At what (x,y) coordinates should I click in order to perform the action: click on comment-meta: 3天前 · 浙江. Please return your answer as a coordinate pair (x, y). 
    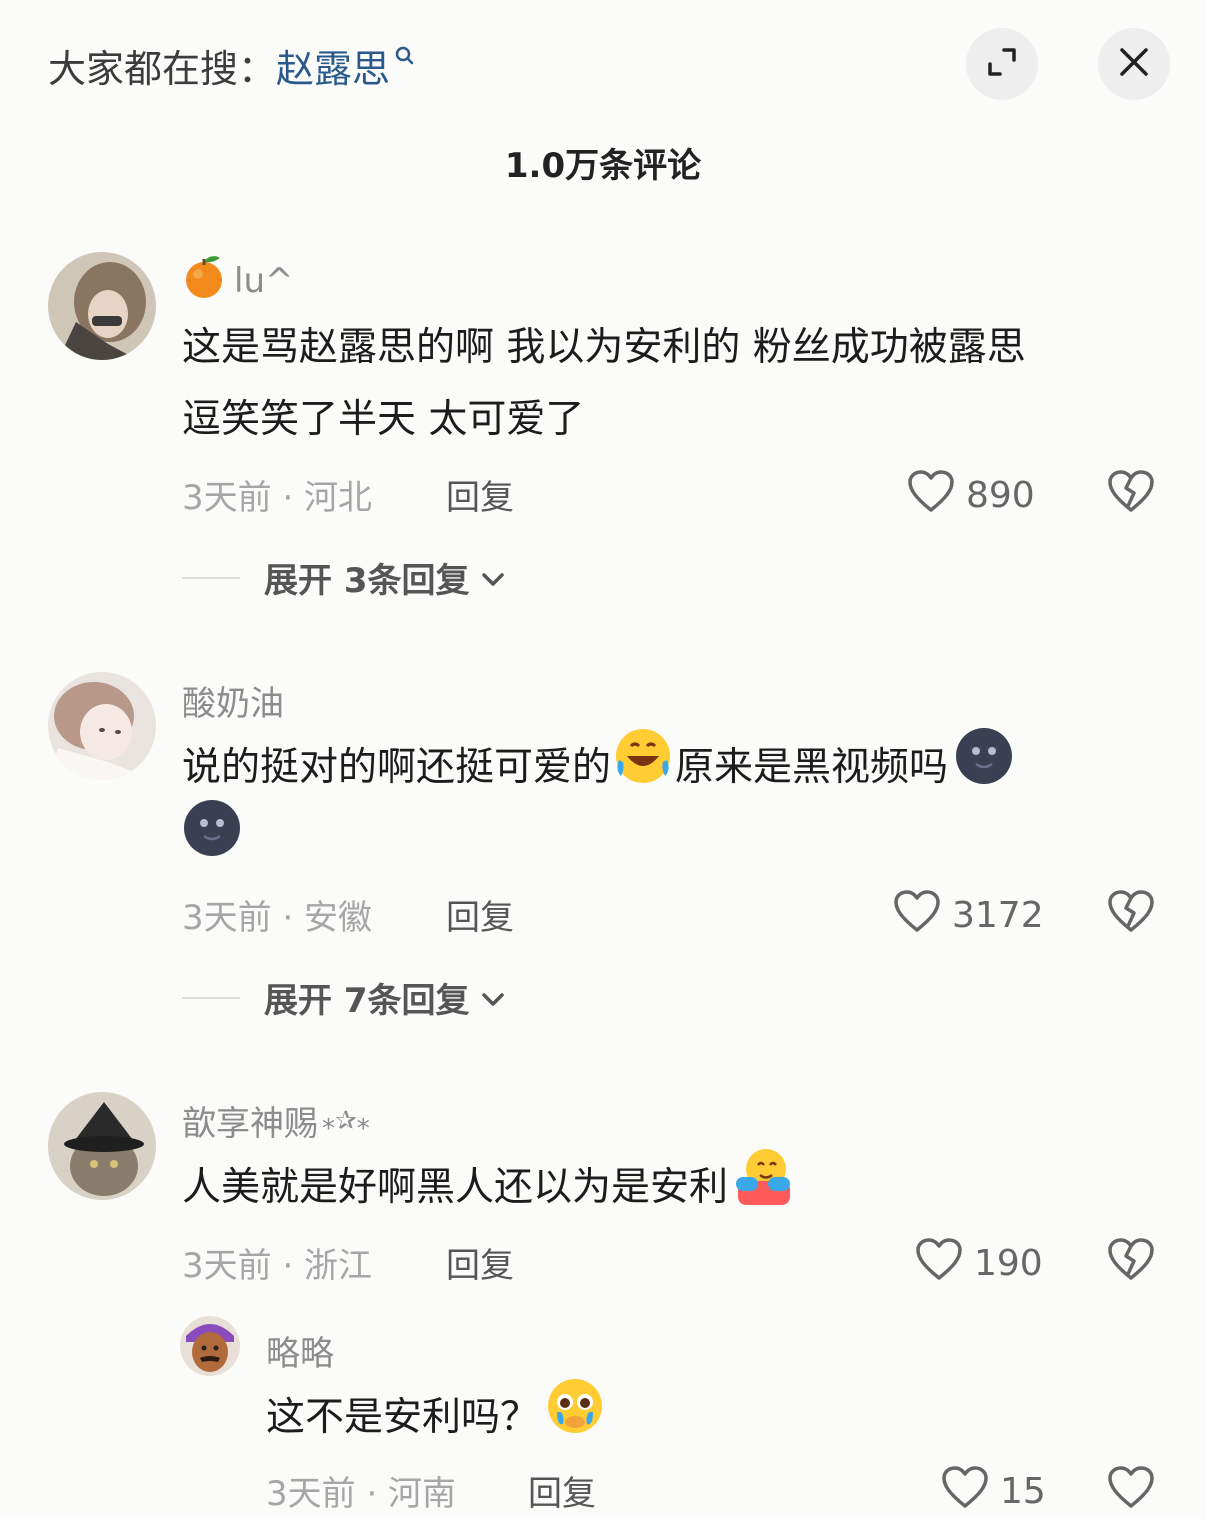
    Looking at the image, I should click on (277, 1266).